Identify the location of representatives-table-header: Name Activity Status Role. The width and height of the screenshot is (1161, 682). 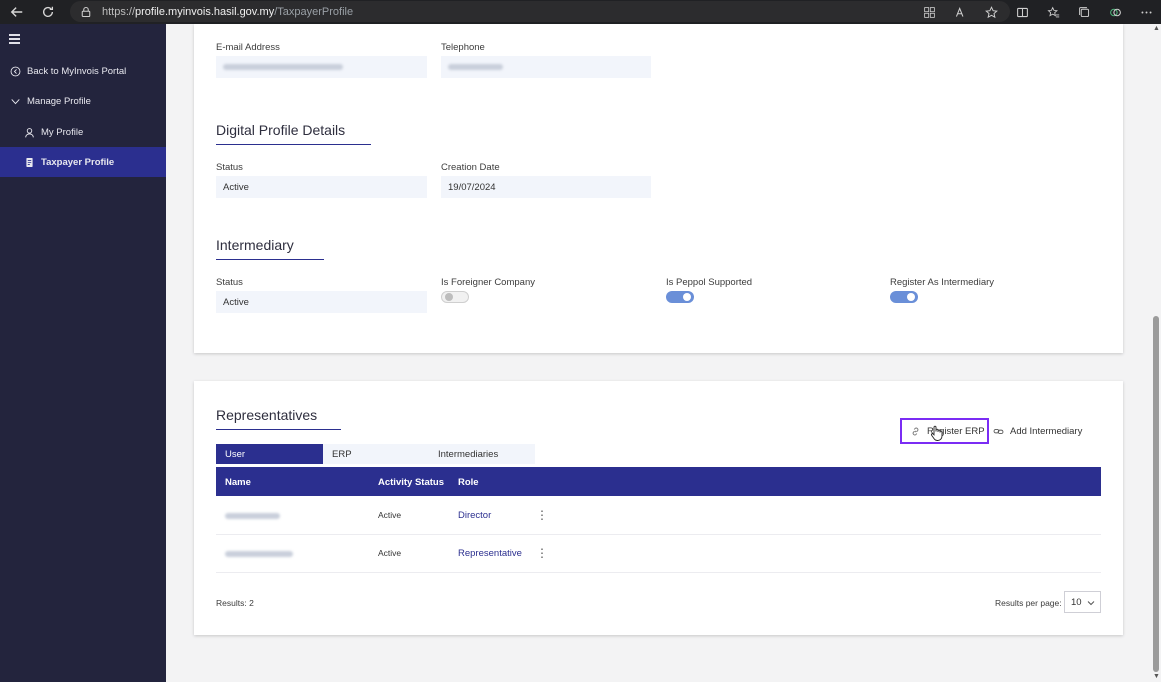
(658, 481).